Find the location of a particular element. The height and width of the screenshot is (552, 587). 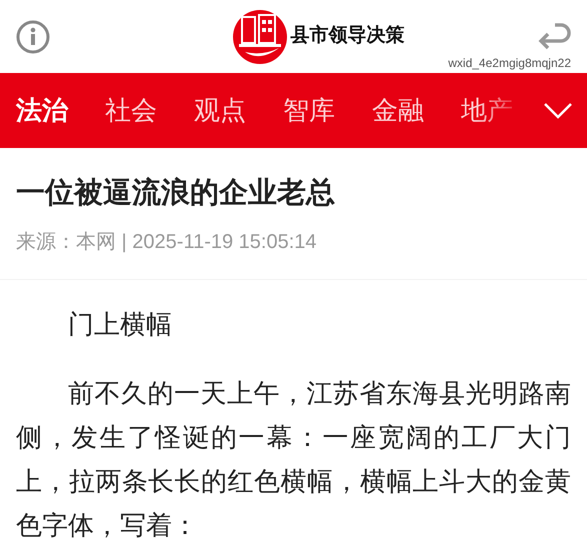

category-tab: 地产 is located at coordinates (487, 110).